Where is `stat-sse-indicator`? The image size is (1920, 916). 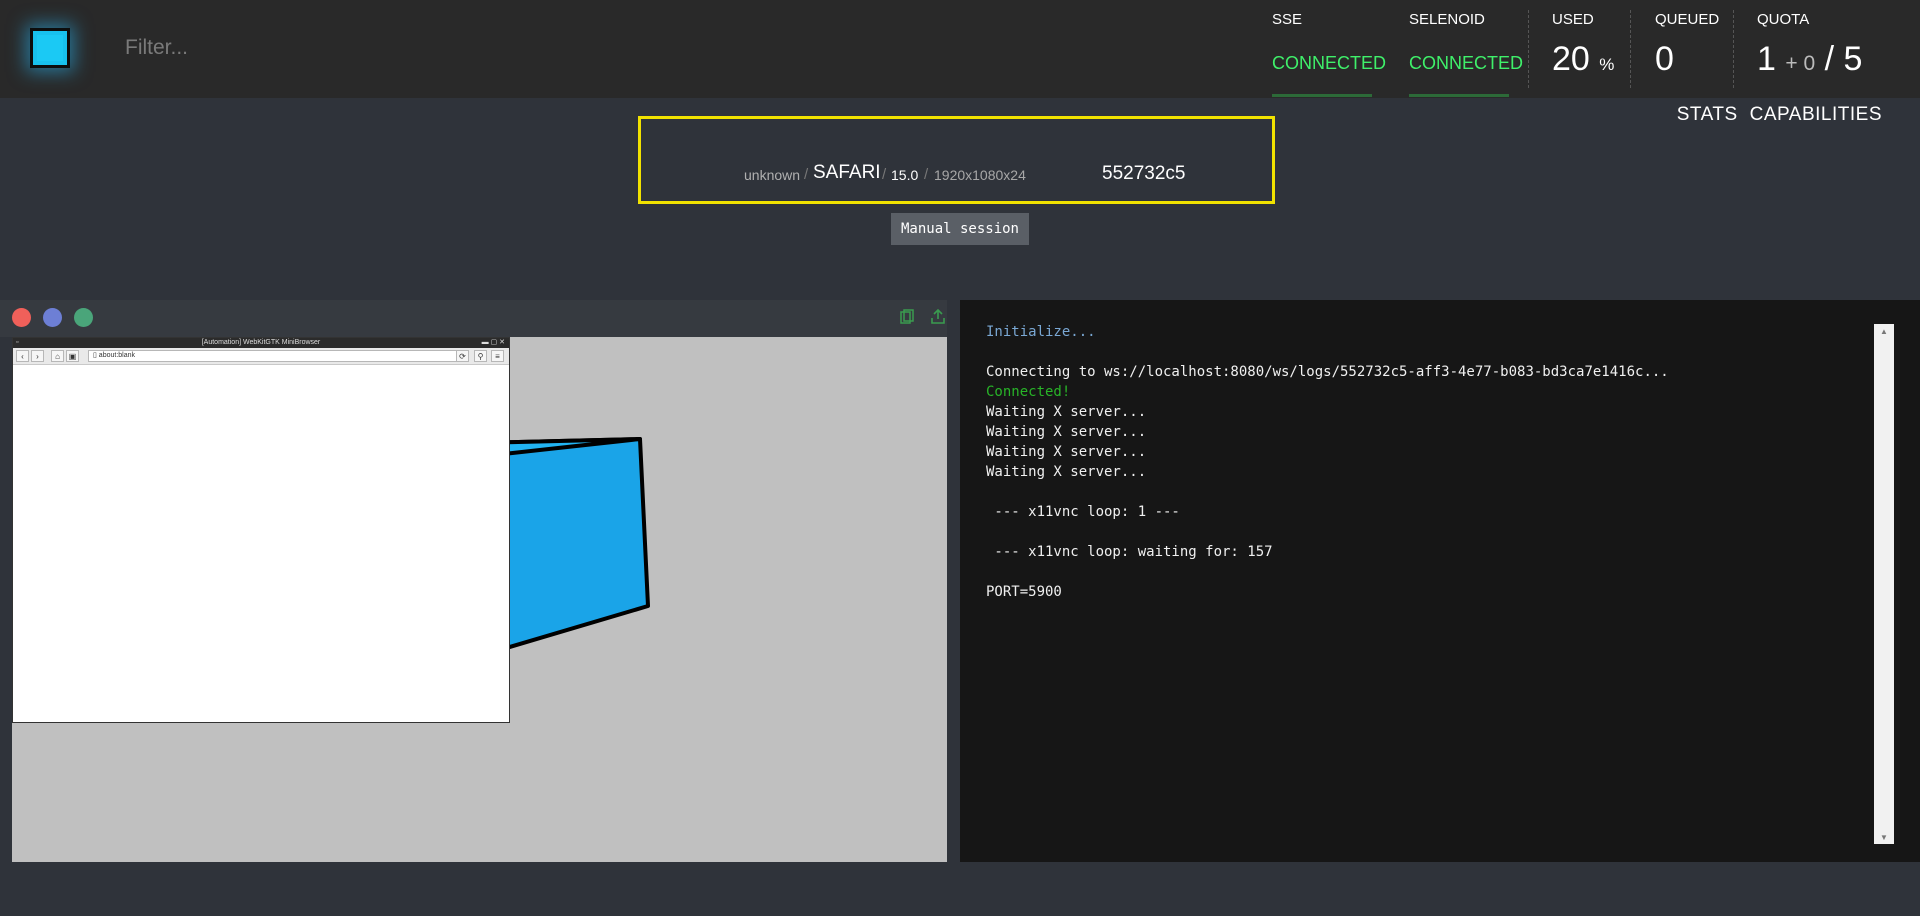 stat-sse-indicator is located at coordinates (1322, 95).